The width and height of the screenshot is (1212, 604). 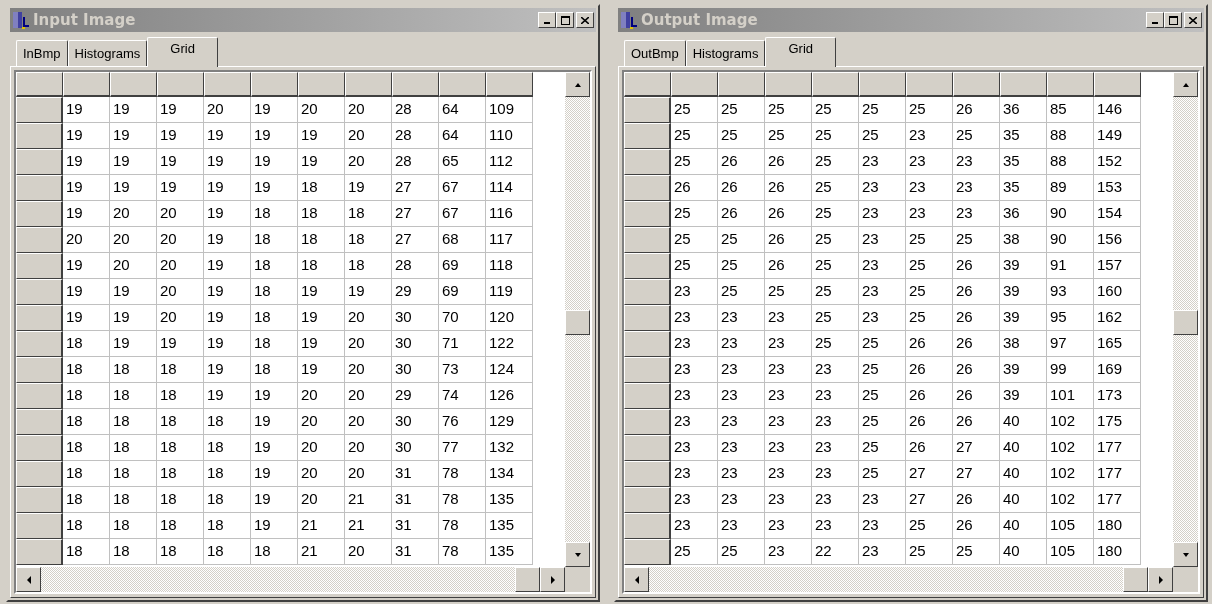 I want to click on tab: InBmp, so click(x=42, y=53).